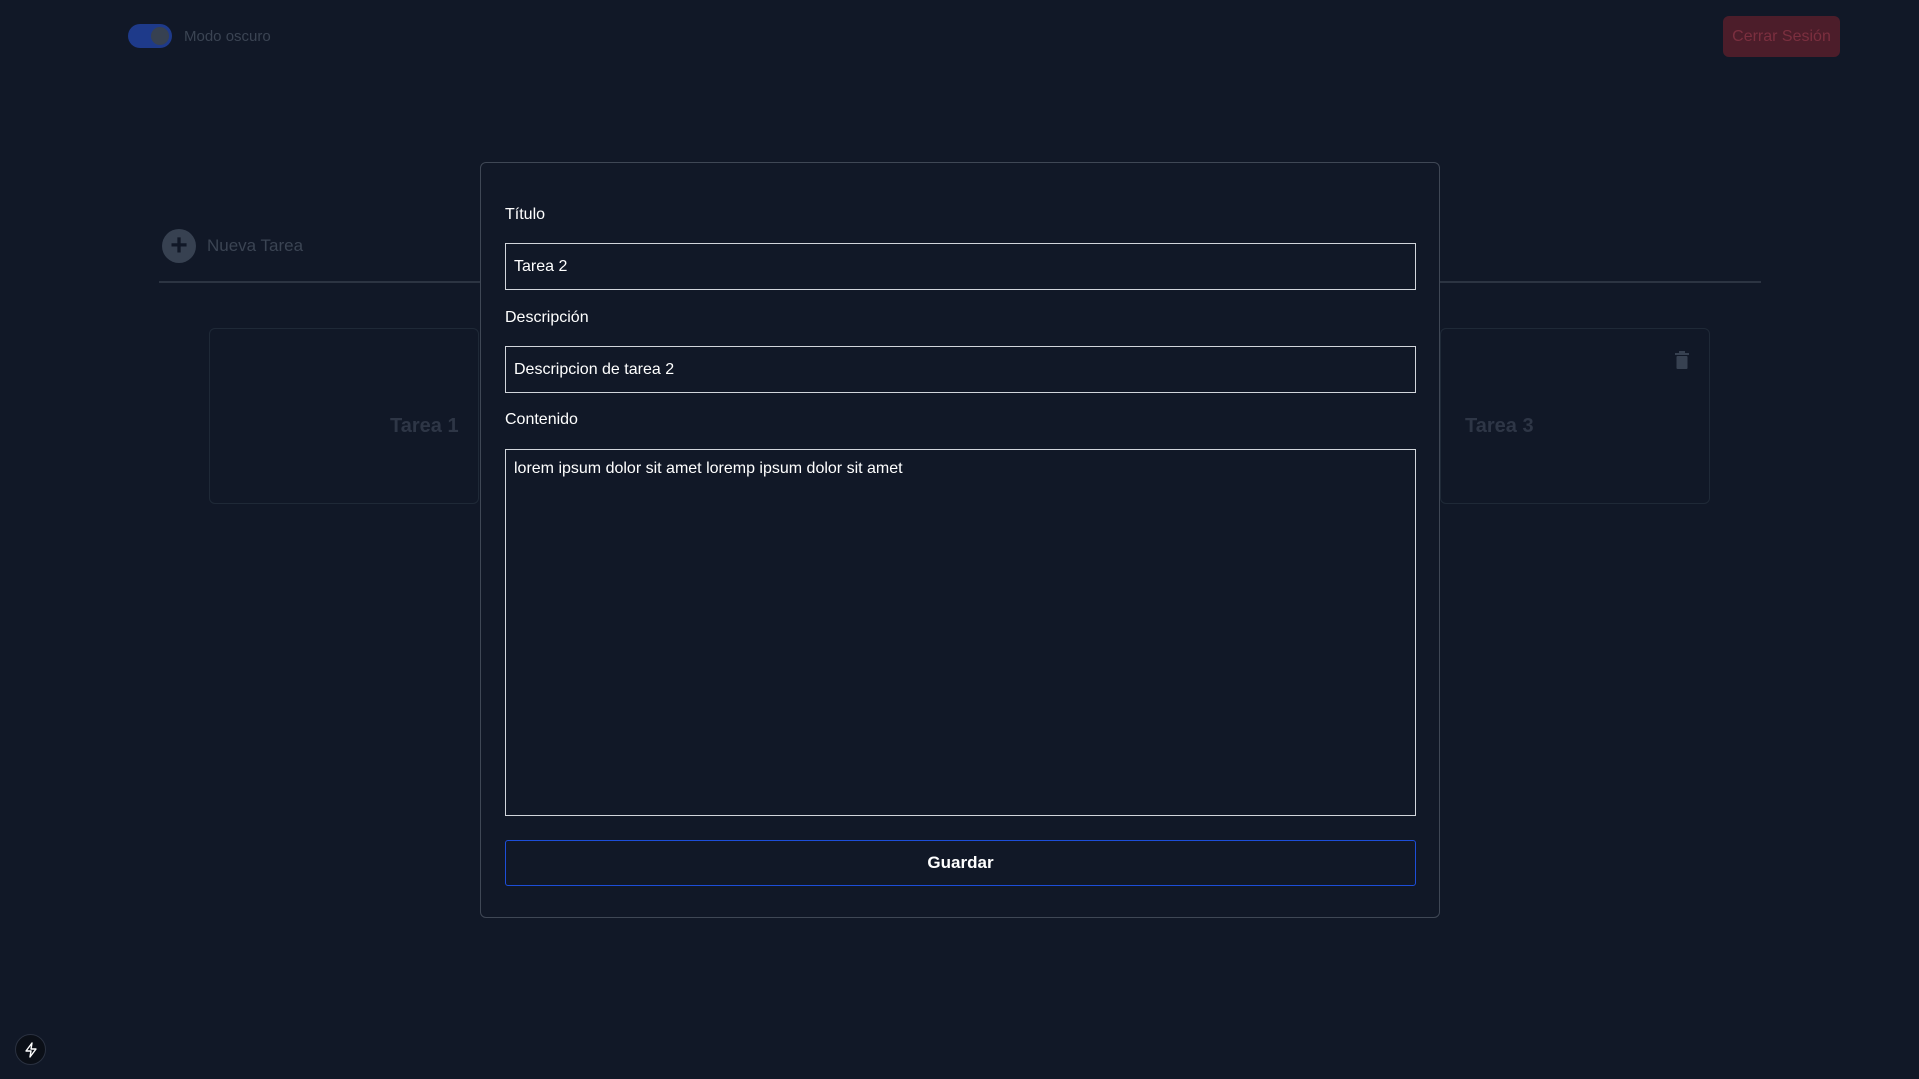 This screenshot has height=1079, width=1919. I want to click on bolt-icon, so click(30, 1049).